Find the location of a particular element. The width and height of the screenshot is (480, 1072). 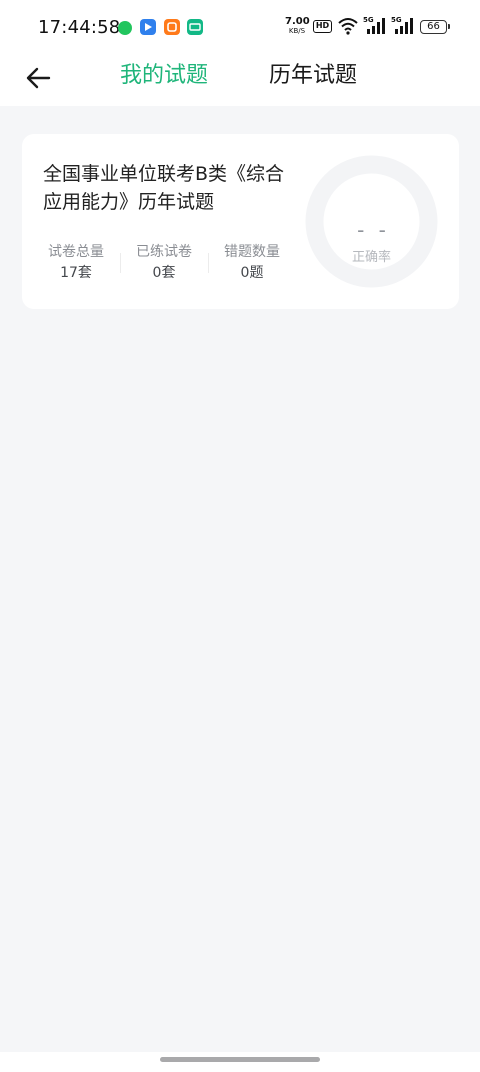

hd-voice-icon: HD is located at coordinates (322, 26).